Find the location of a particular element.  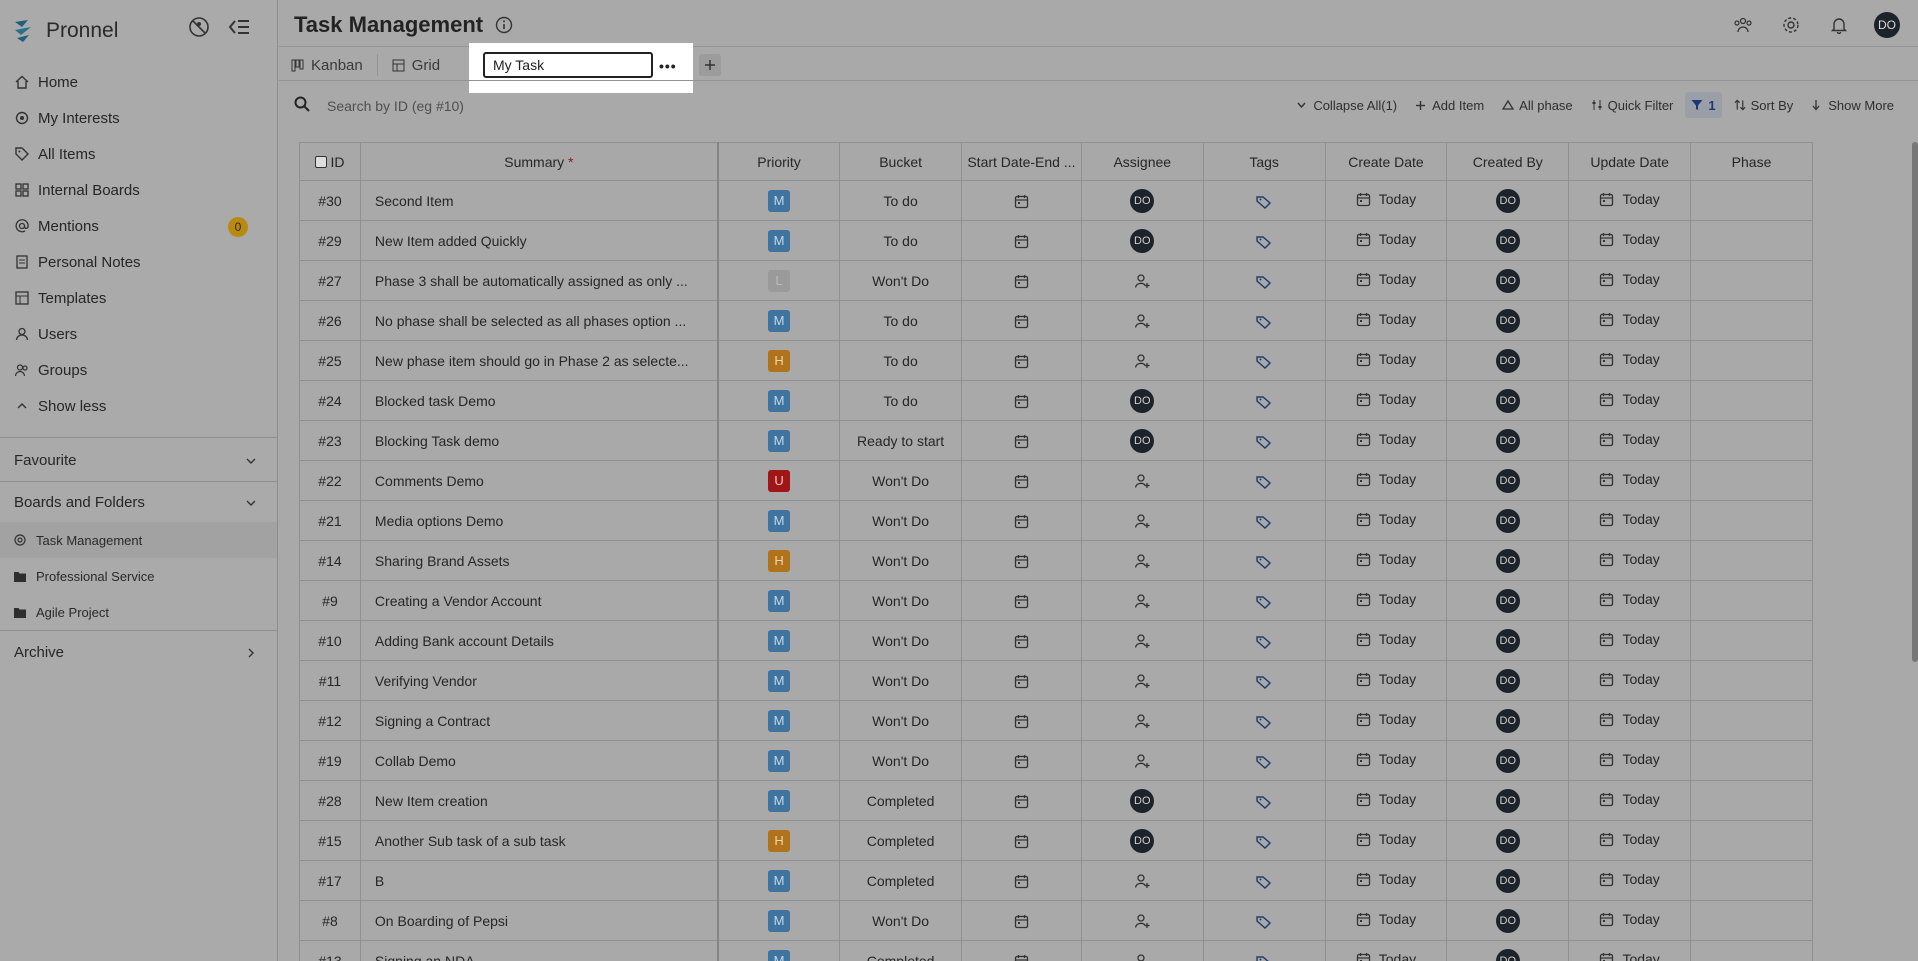

archive-section: Archive is located at coordinates (138, 652).